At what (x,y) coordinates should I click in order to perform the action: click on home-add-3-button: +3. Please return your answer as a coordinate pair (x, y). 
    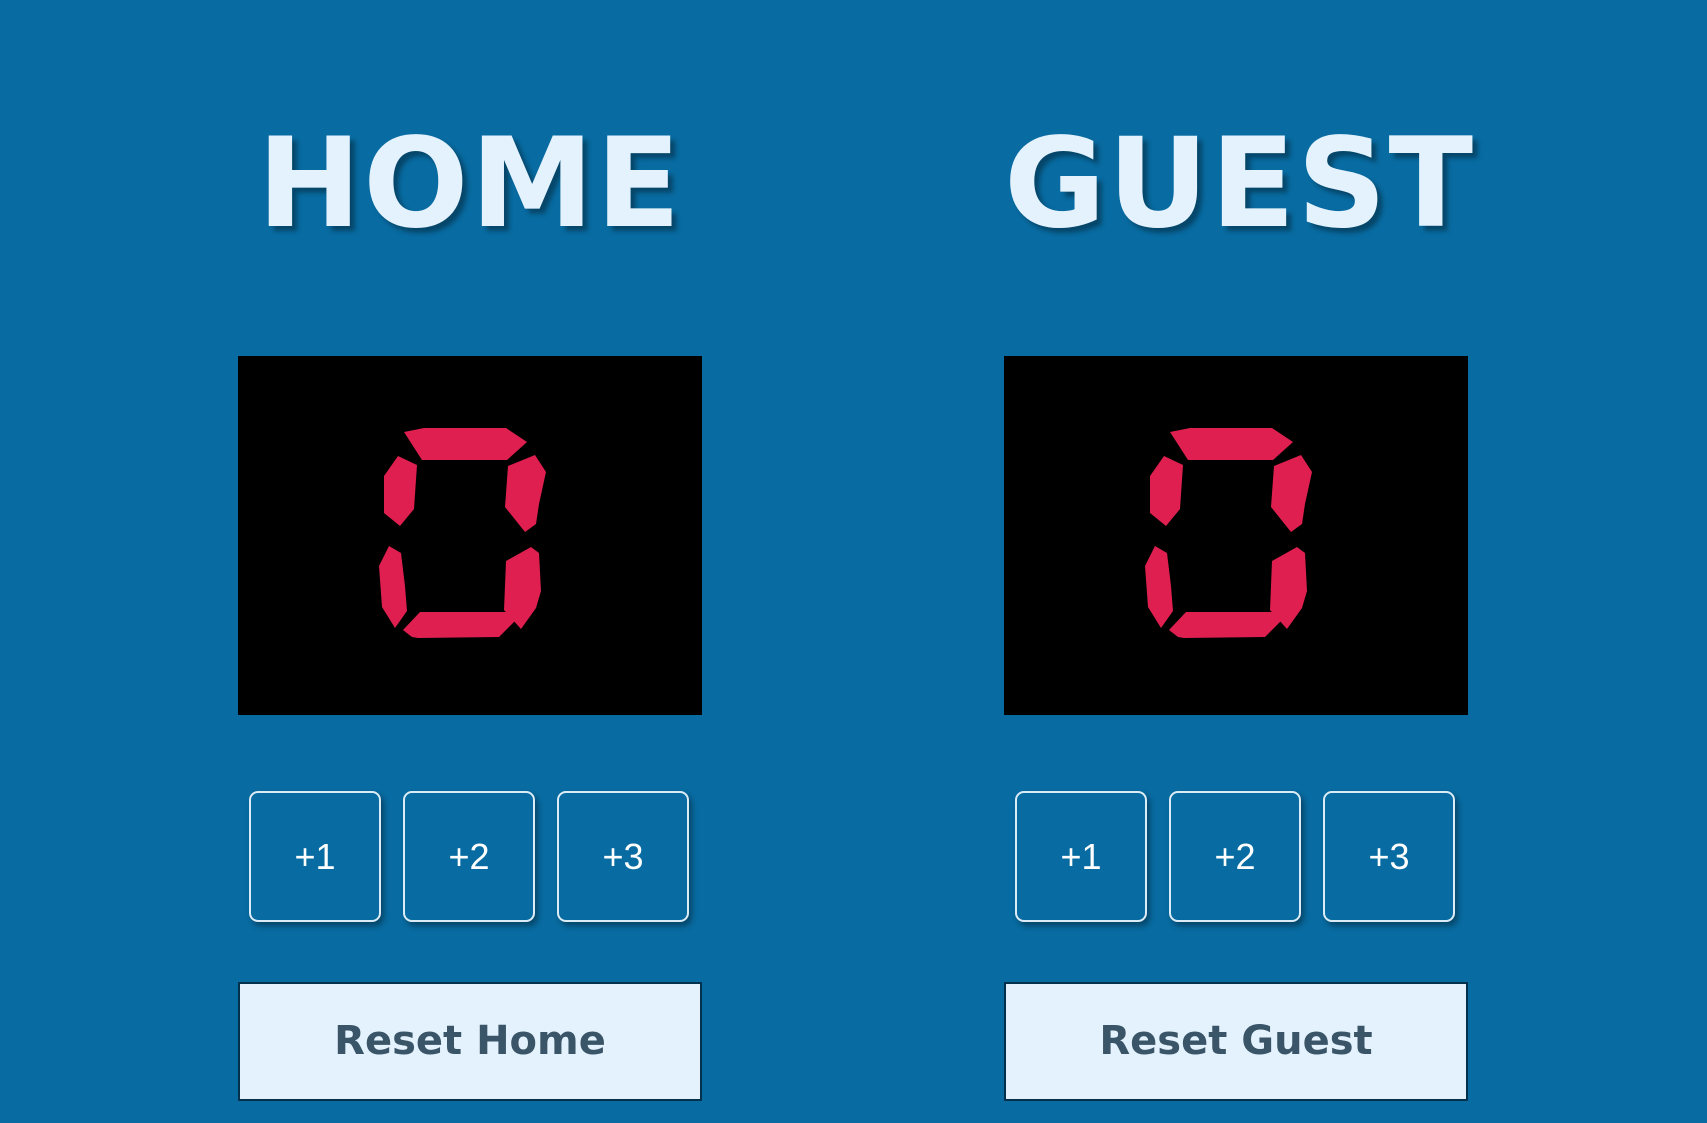
    Looking at the image, I should click on (623, 856).